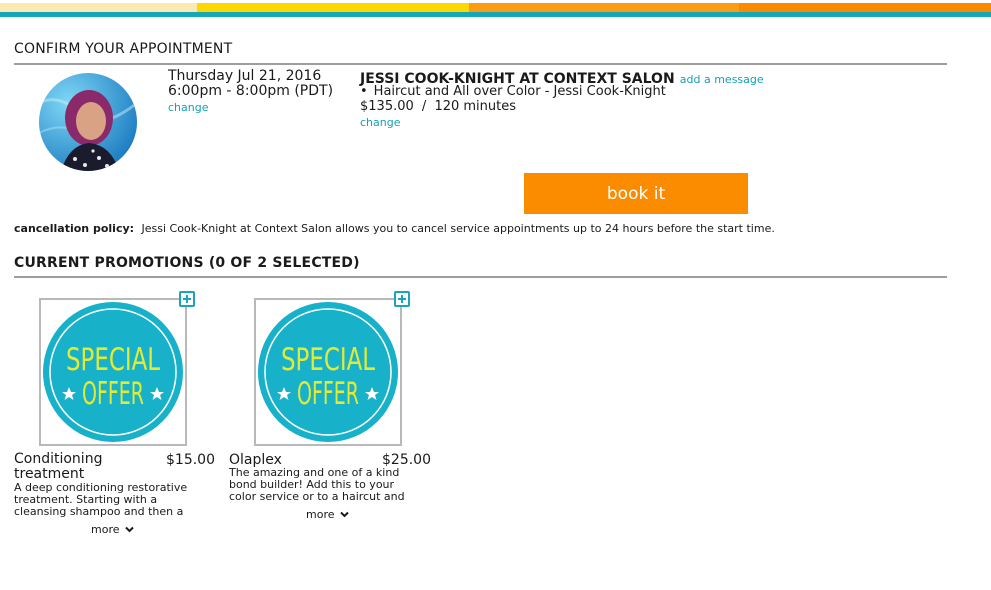 The height and width of the screenshot is (590, 991). I want to click on promo-card-olaplex: SPECIAL OFFER, so click(328, 372).